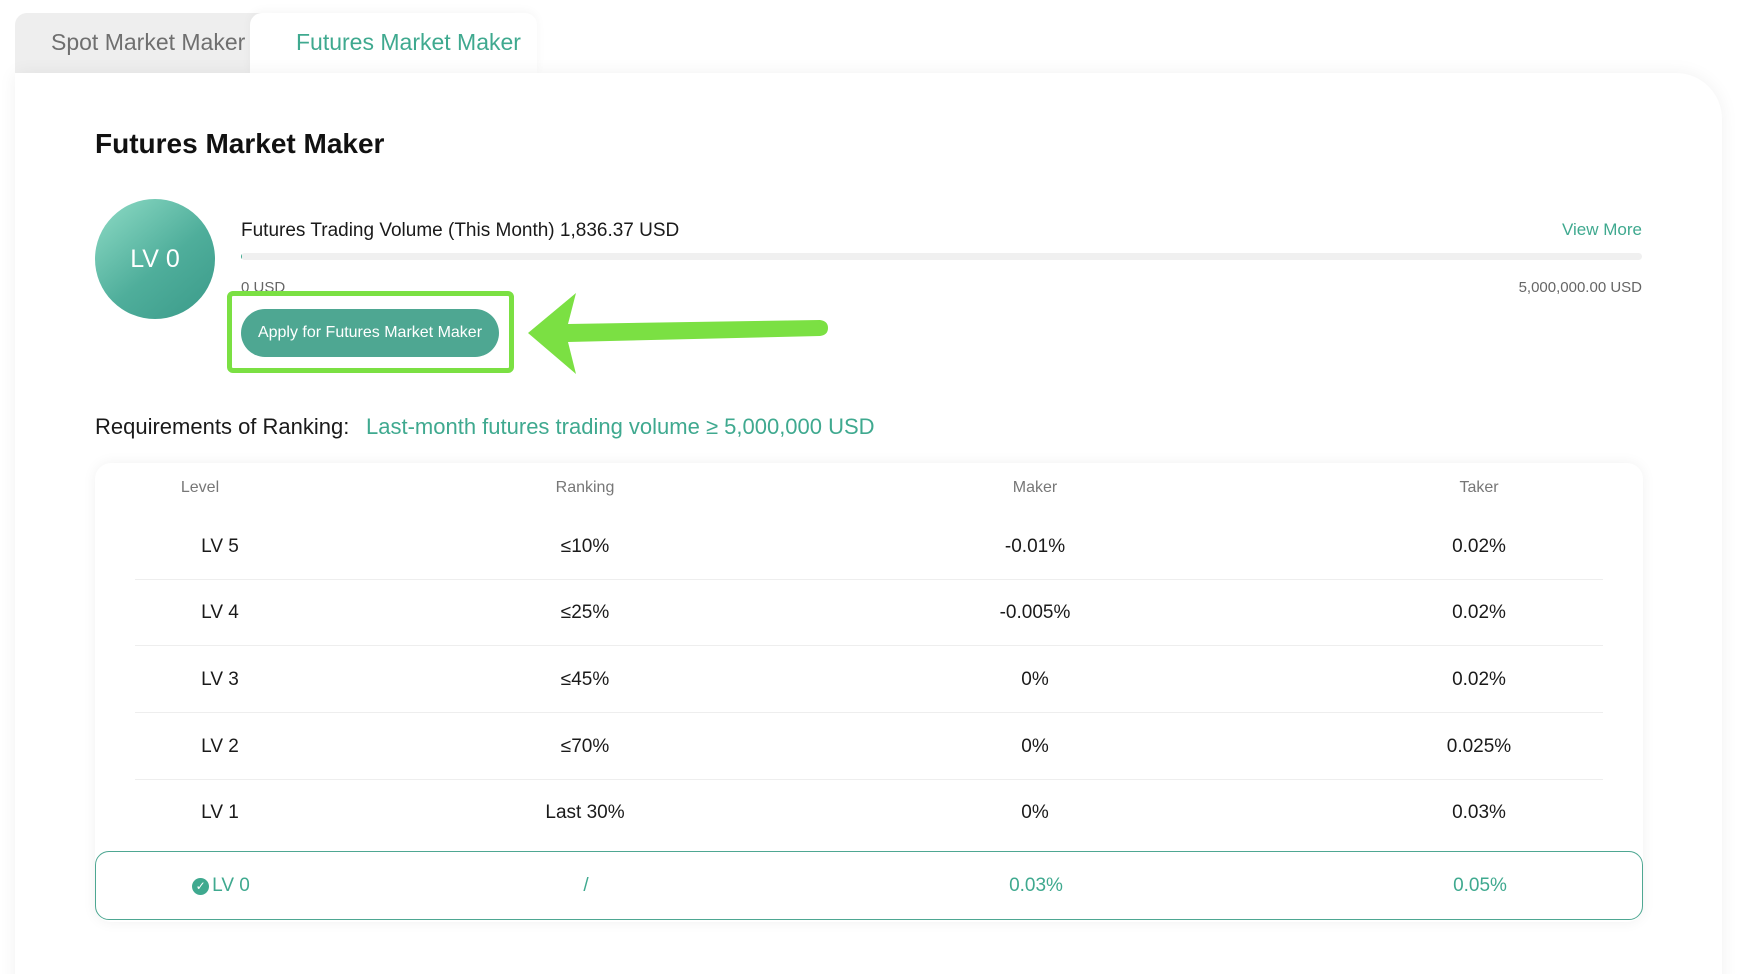 Image resolution: width=1744 pixels, height=974 pixels. Describe the element at coordinates (201, 886) in the screenshot. I see `check-circle-icon: ✓` at that location.